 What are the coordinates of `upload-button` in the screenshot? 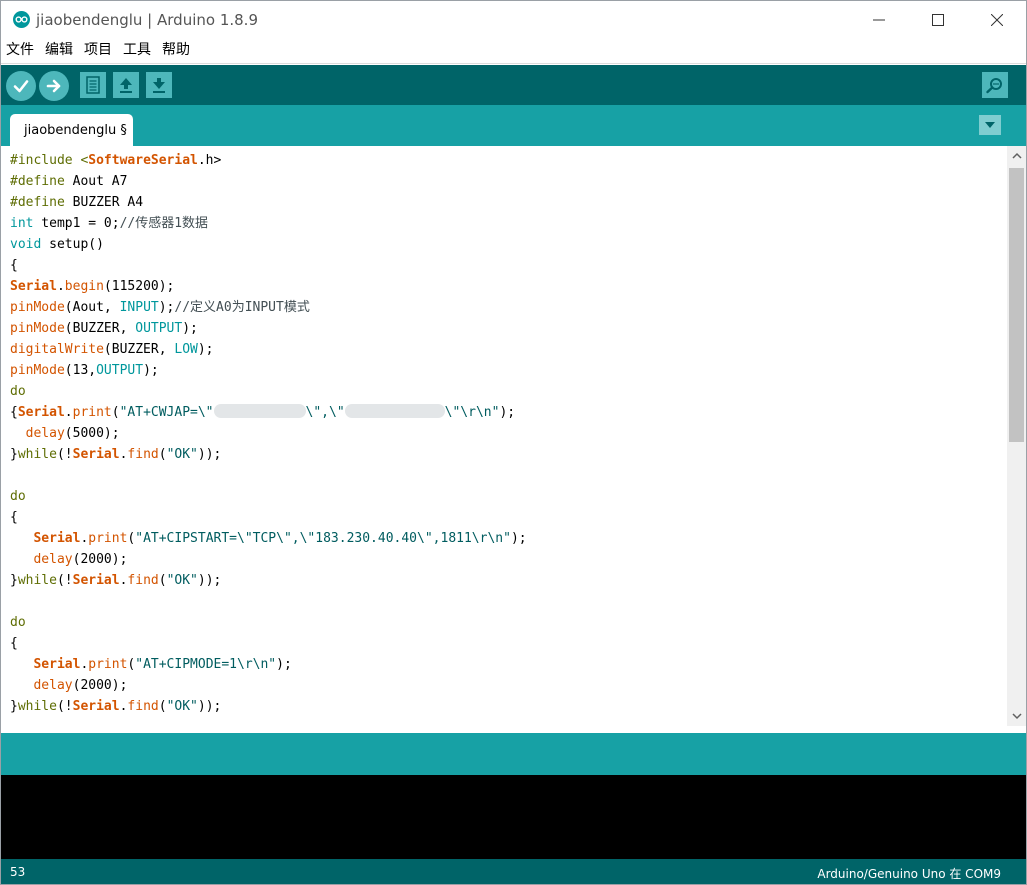 It's located at (54, 86).